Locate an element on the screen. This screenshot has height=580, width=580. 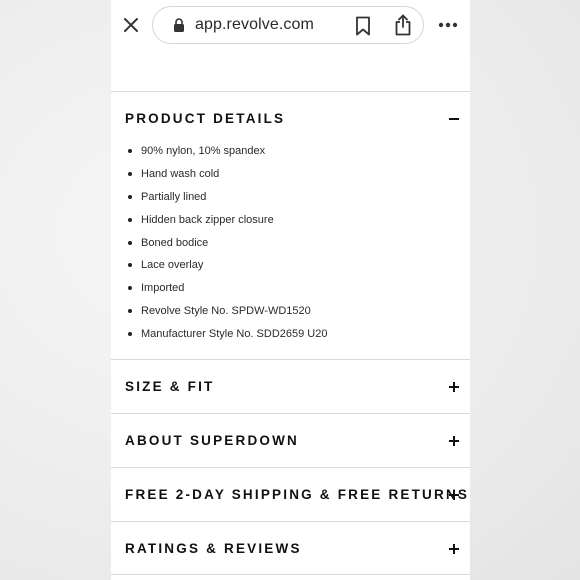
bookmark-icon is located at coordinates (363, 26).